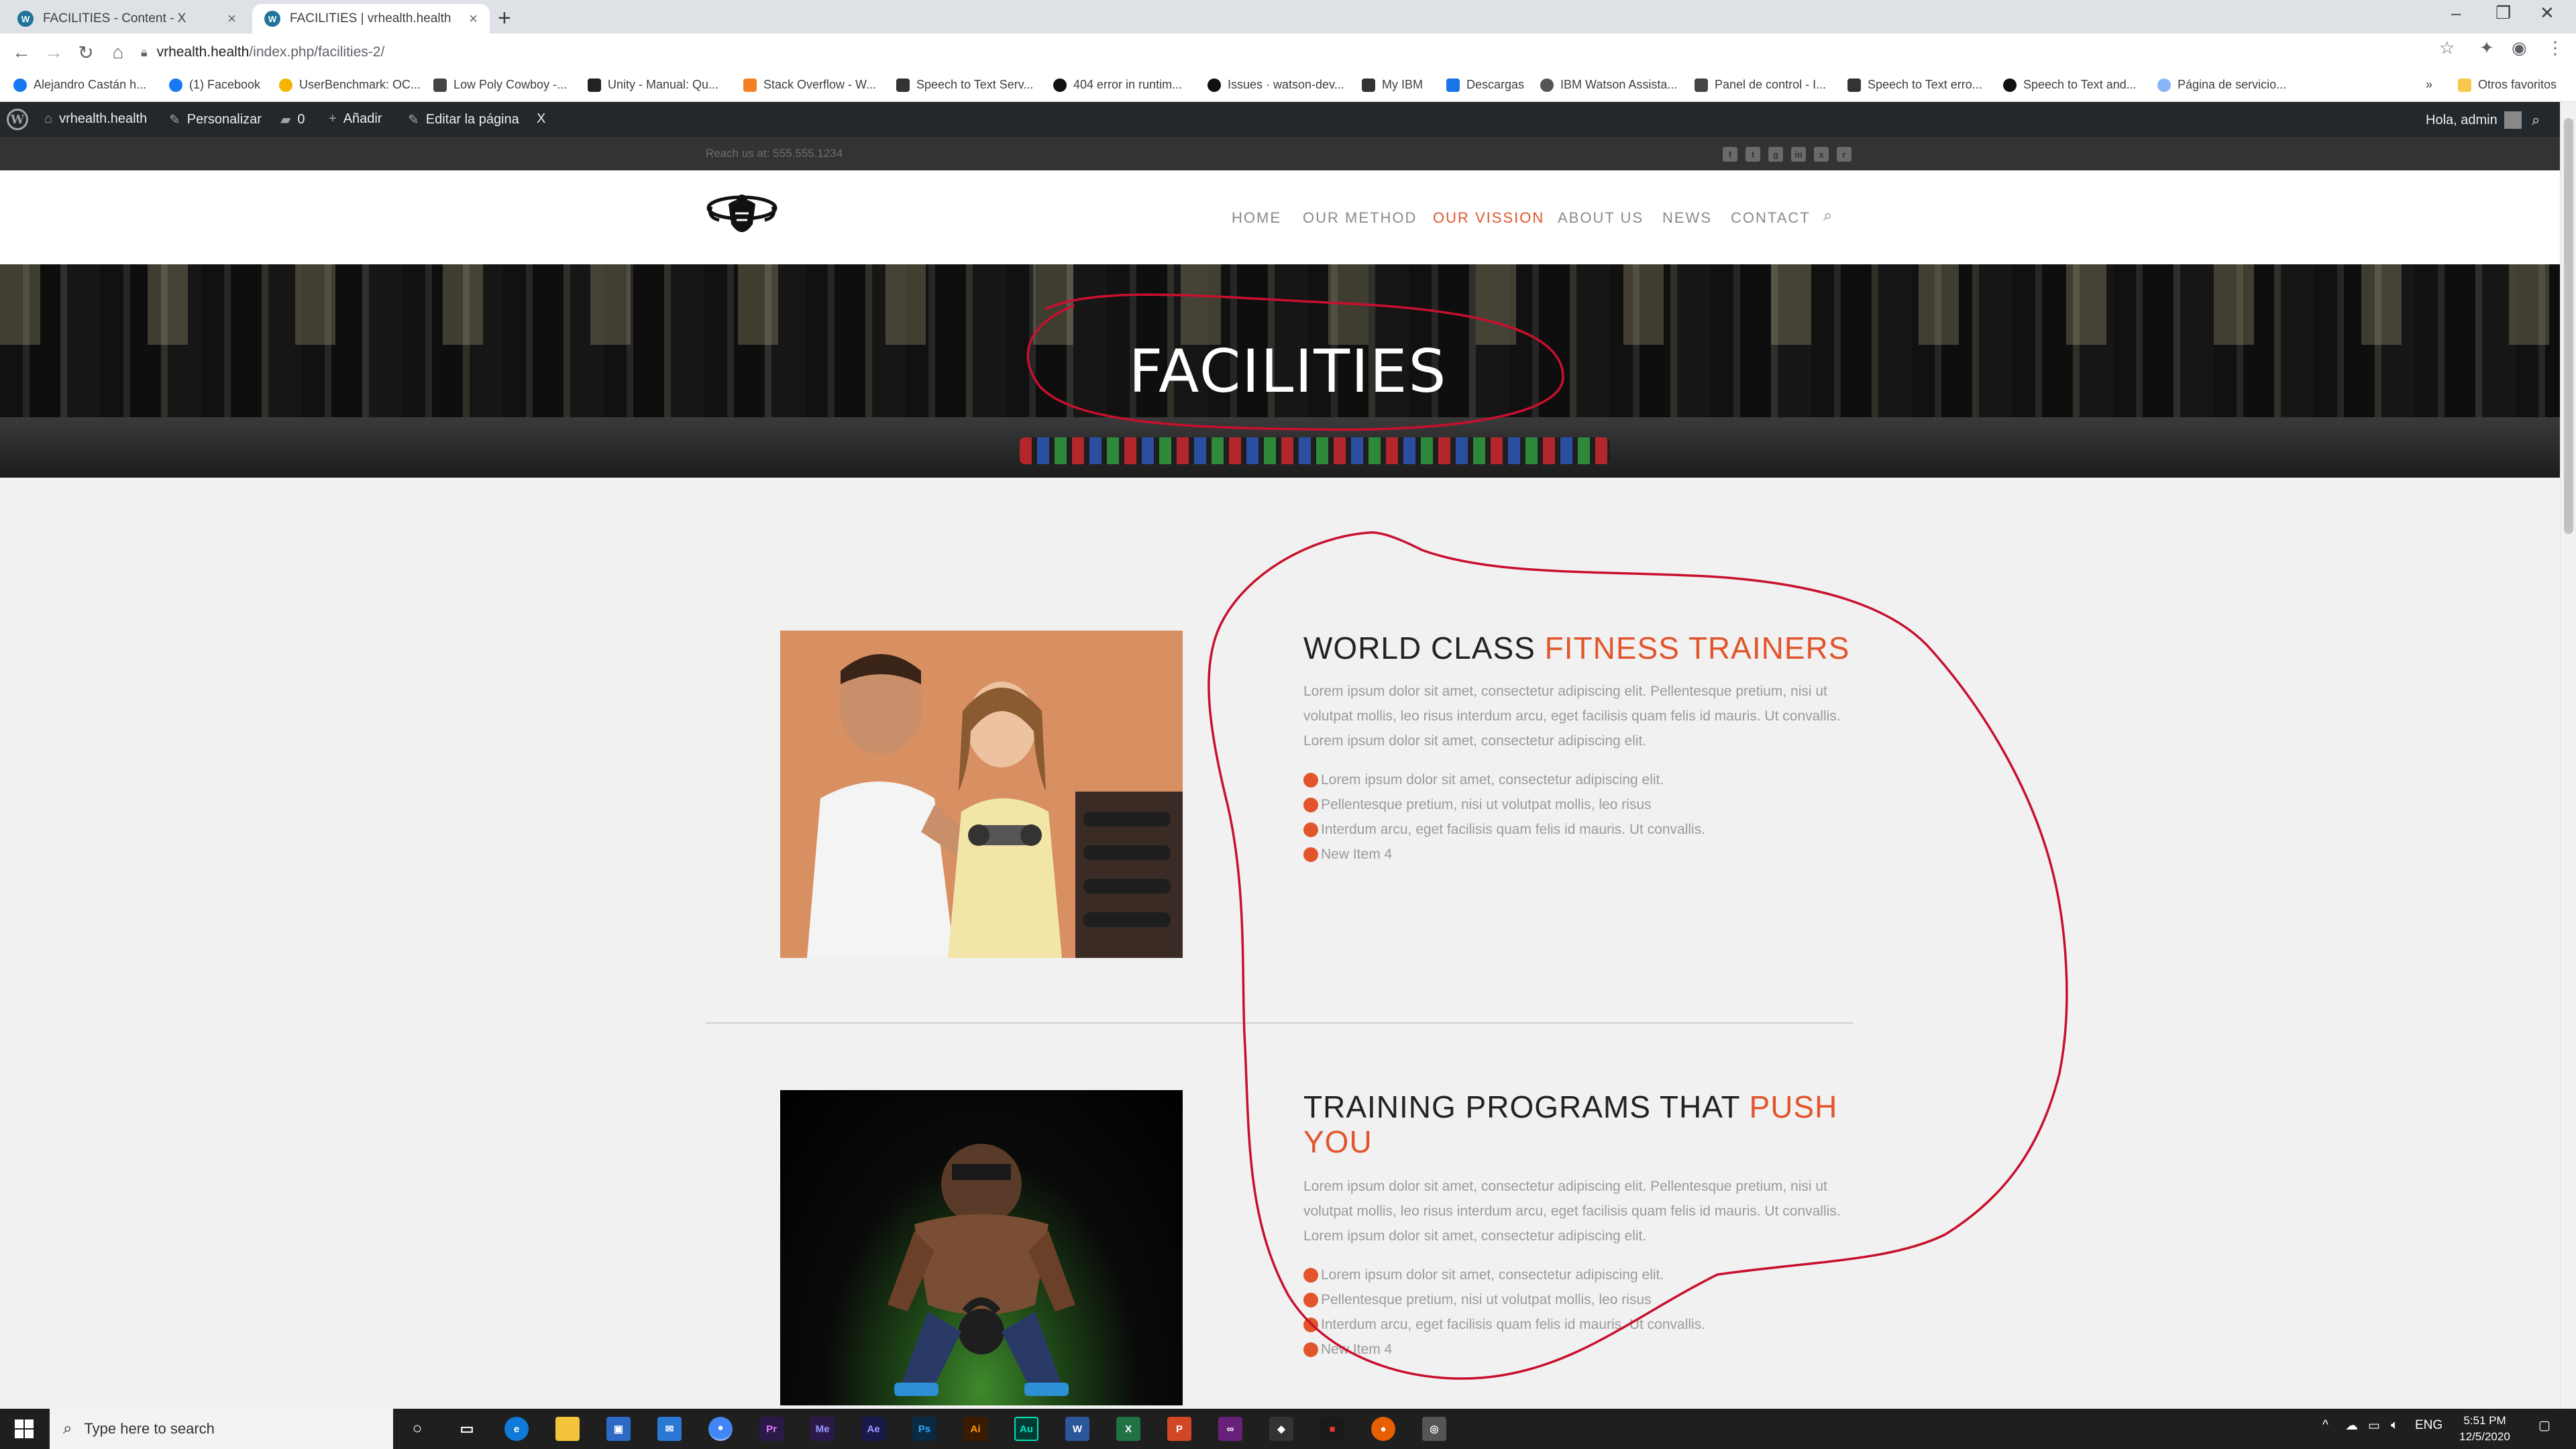 The image size is (2576, 1449). I want to click on notifications-icon: ▢, so click(2544, 1426).